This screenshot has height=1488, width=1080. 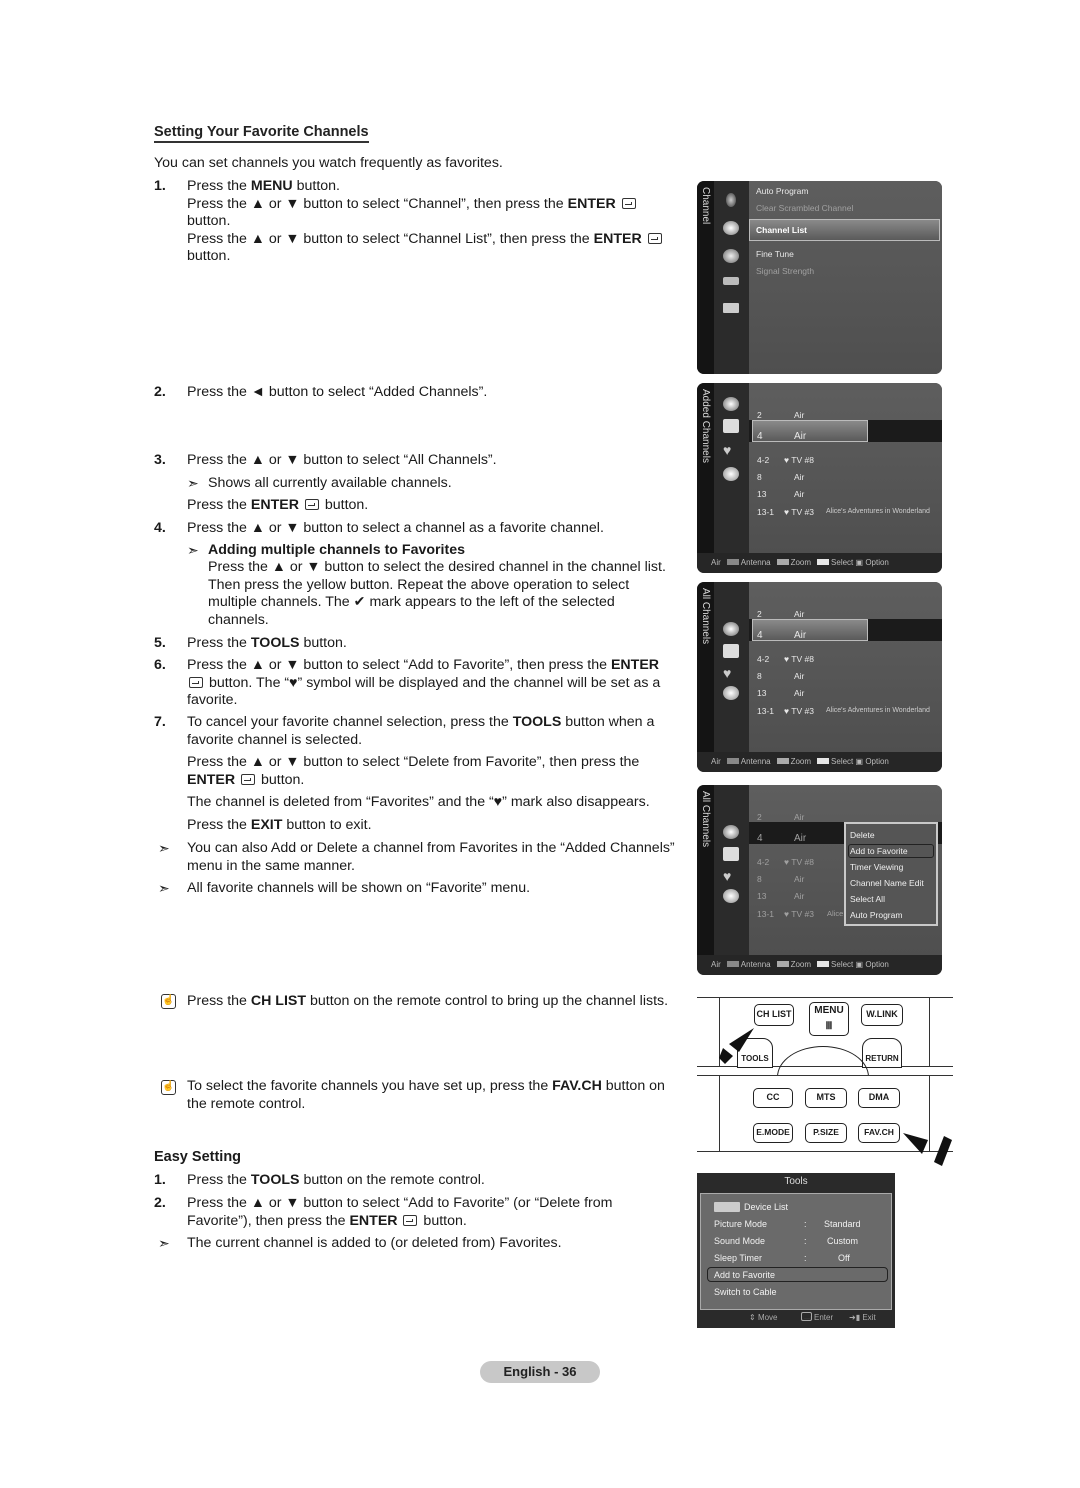 What do you see at coordinates (781, 230) in the screenshot?
I see `menu-item-channel-list: Channel List` at bounding box center [781, 230].